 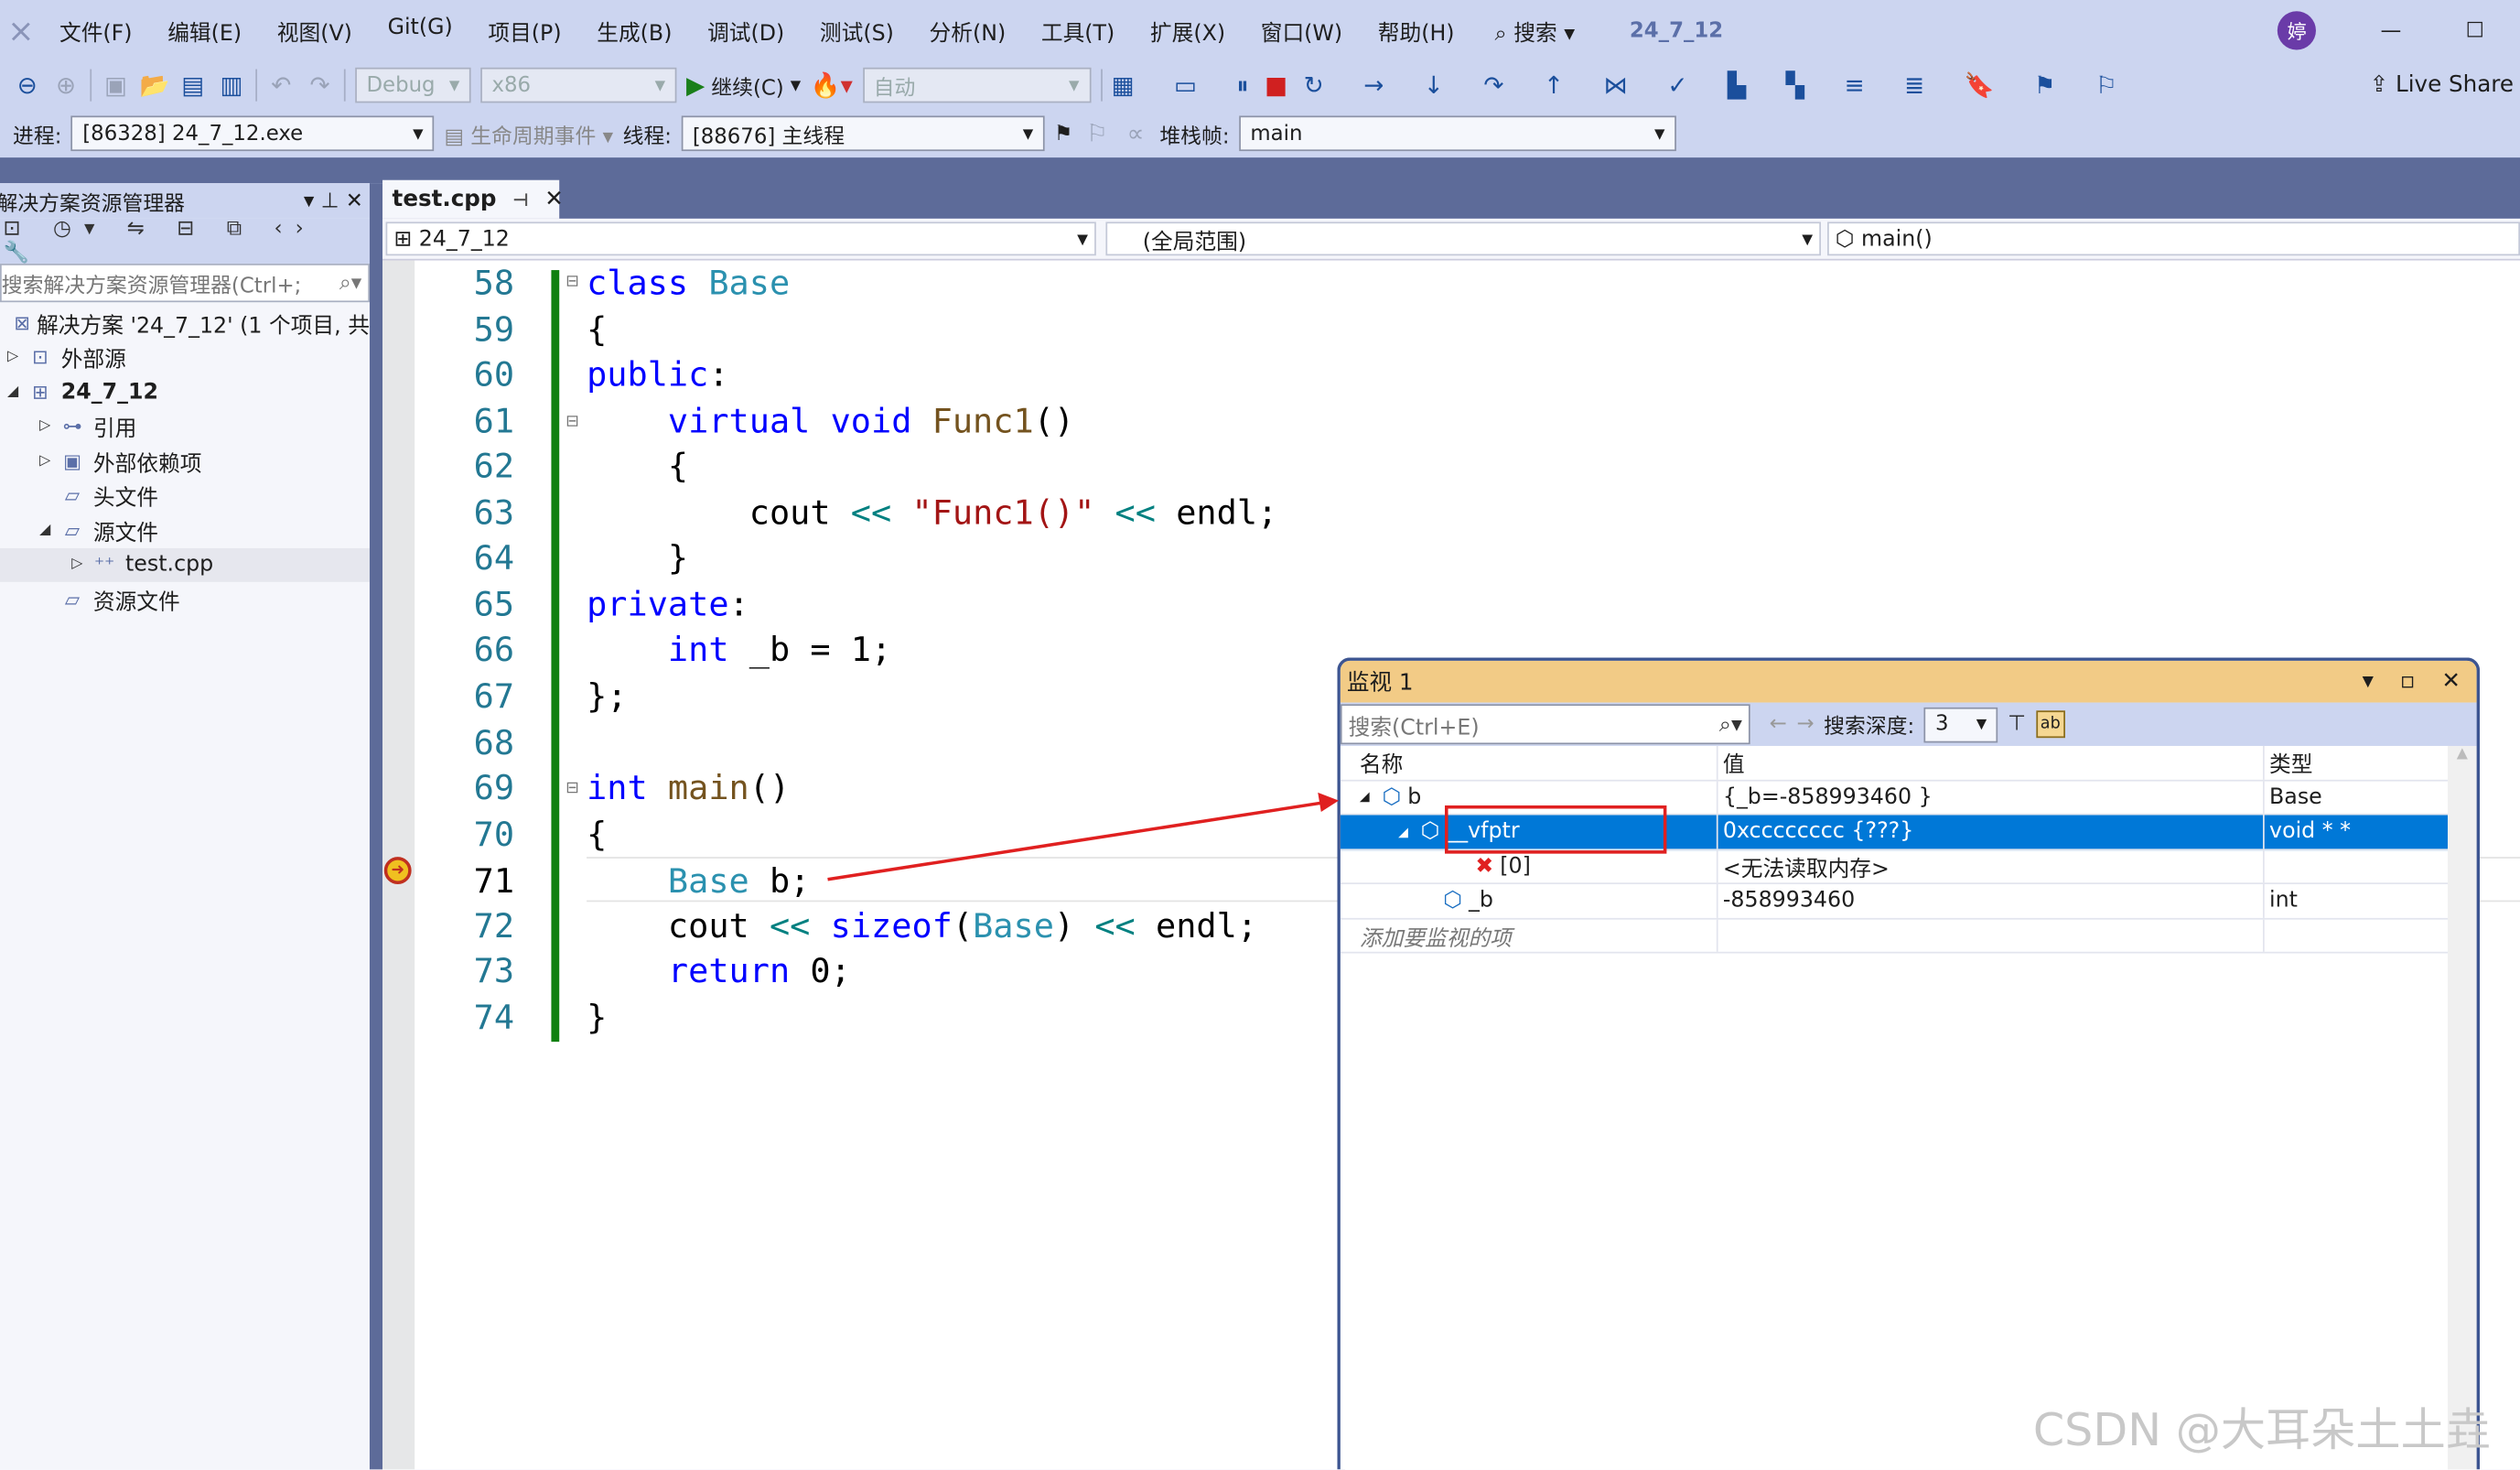 I want to click on watermark: CSDN @大耳朵土土垚, so click(x=2261, y=1430).